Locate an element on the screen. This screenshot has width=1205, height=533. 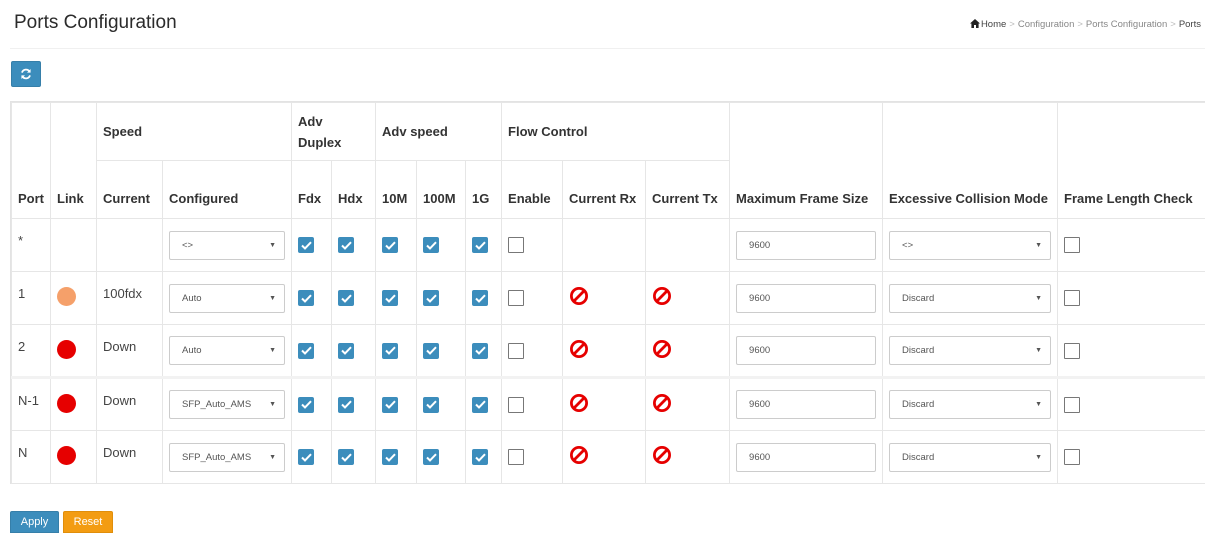
port-cell: 2 is located at coordinates (31, 351).